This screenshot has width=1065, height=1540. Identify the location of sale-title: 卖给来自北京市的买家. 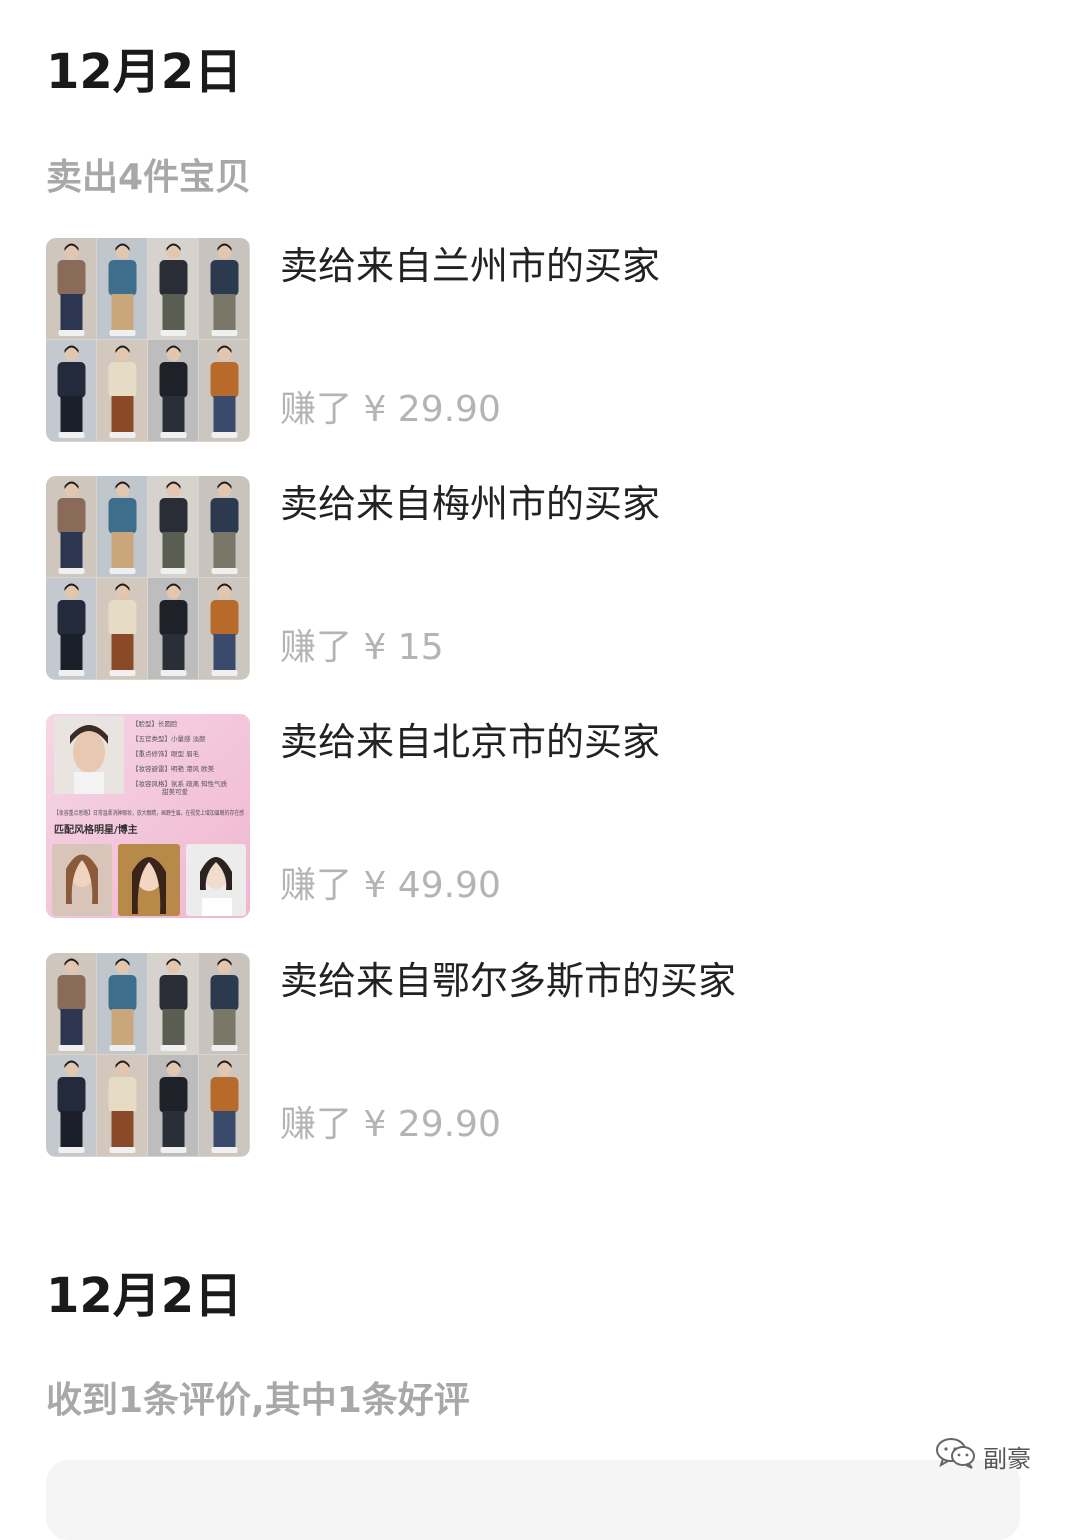
(470, 742).